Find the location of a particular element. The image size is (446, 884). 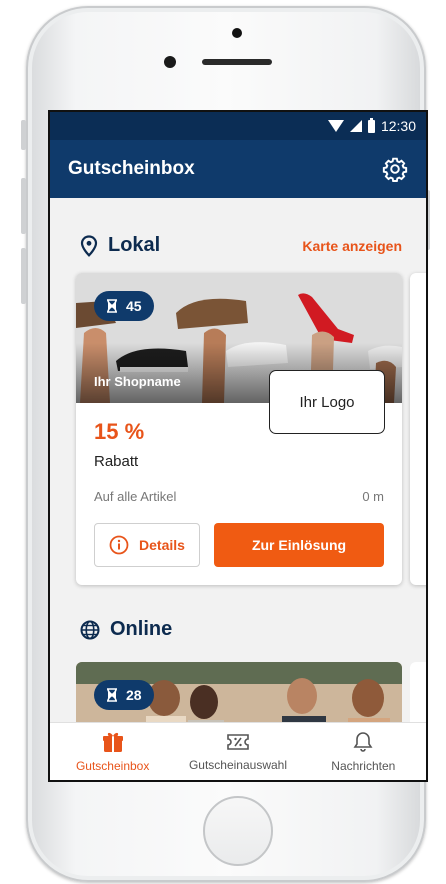

show-map-link: Karte anzeigen is located at coordinates (352, 246).